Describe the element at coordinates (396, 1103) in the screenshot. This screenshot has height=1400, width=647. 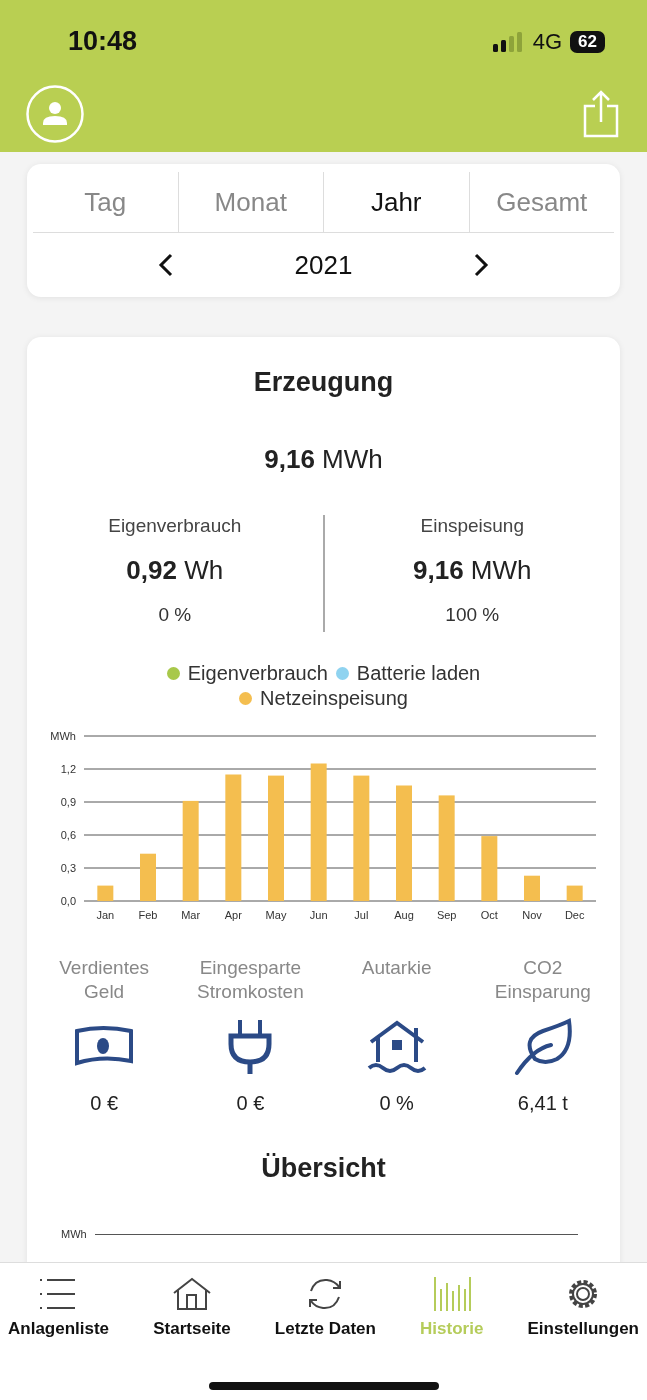
I see `savings-value: 0 %` at that location.